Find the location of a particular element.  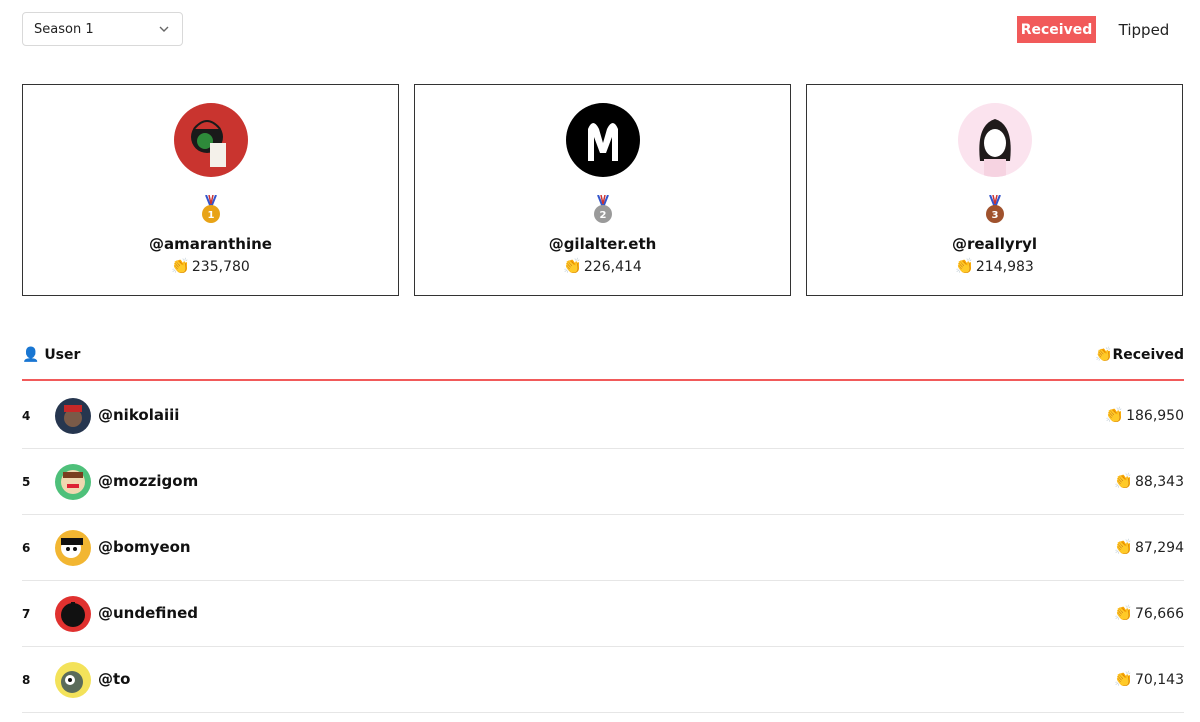

row-score: 👏 76,666 is located at coordinates (1149, 613).